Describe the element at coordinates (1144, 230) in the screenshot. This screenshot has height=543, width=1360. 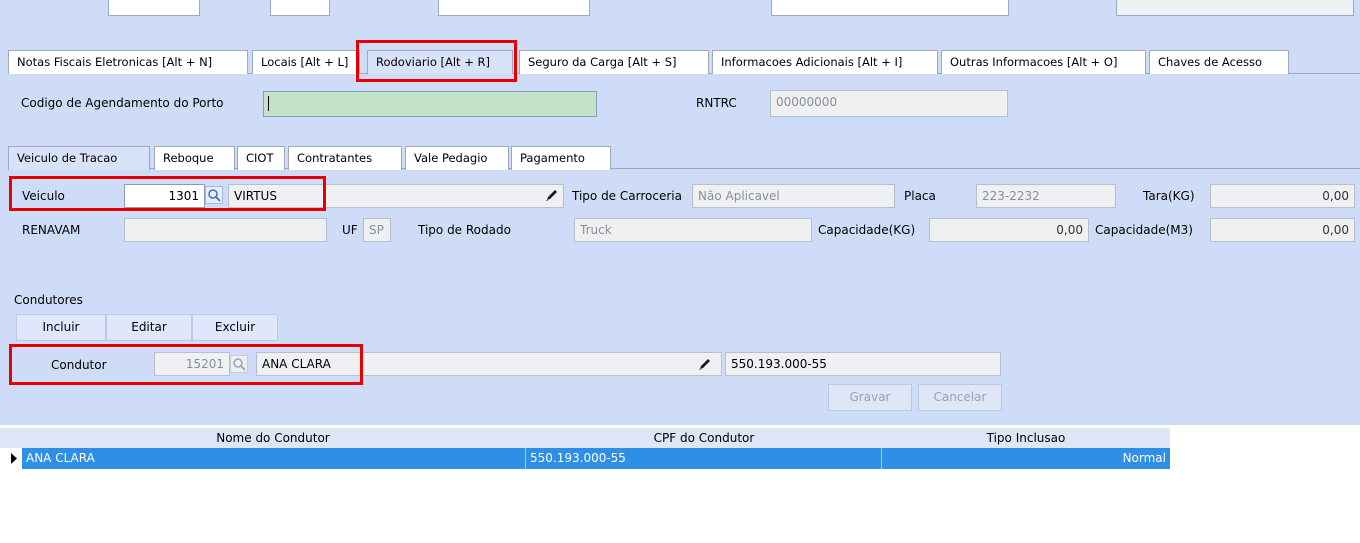
I see `capacidade-m3-label: Capacidade(M3)` at that location.